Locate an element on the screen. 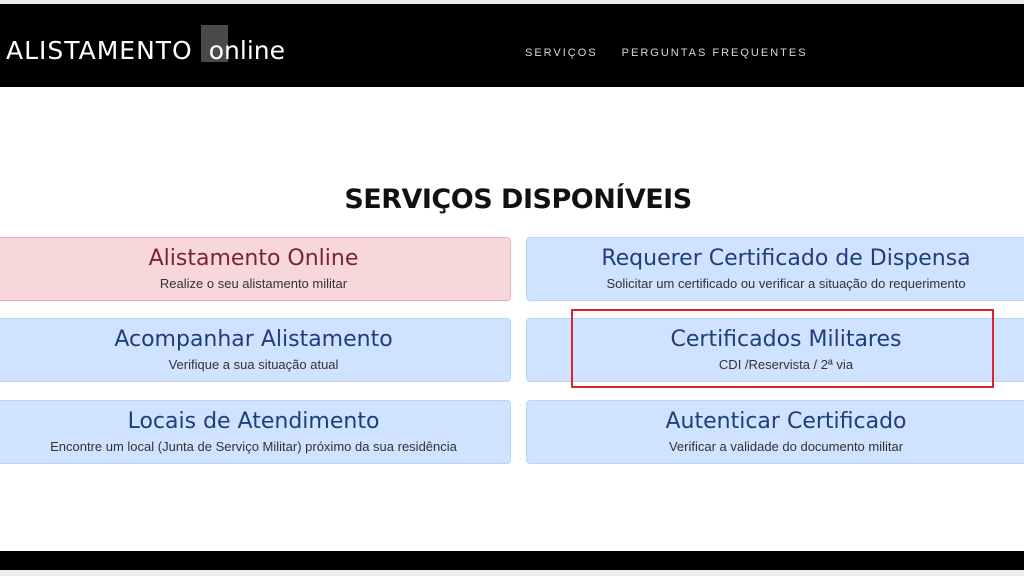 The image size is (1024, 576). card-title: Acompanhar Alistamento is located at coordinates (253, 339).